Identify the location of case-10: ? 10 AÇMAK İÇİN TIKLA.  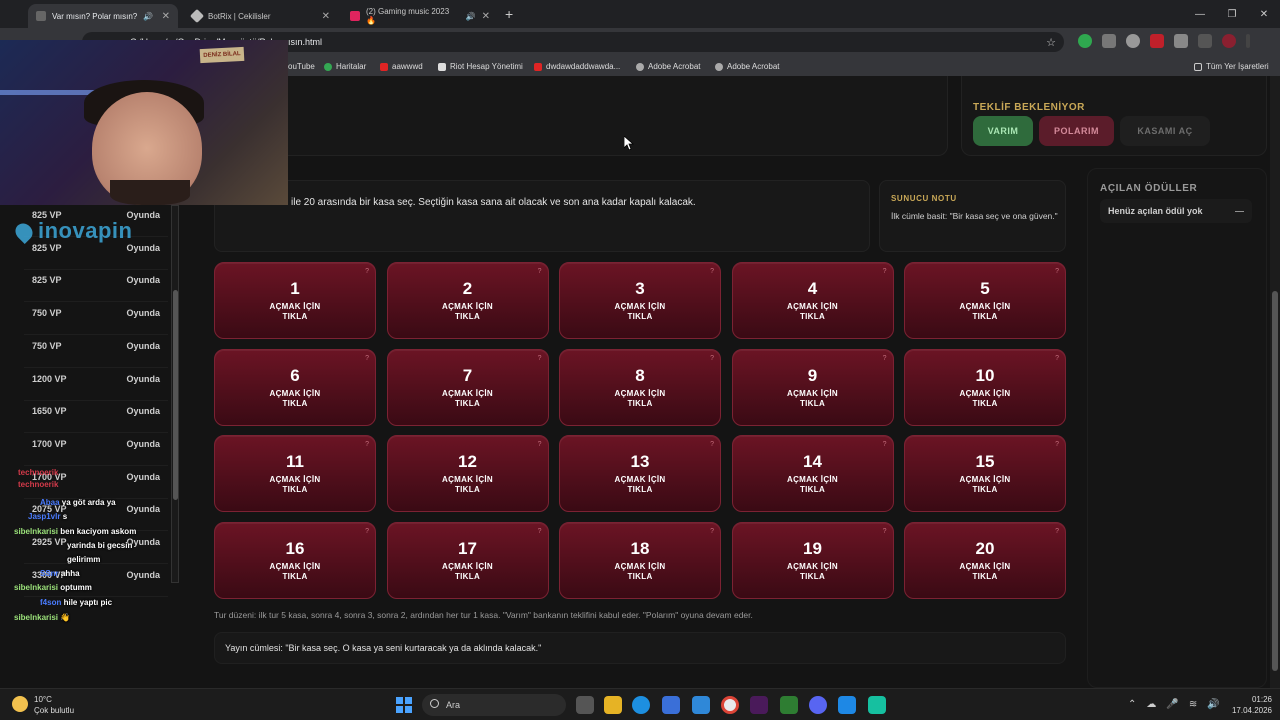
(985, 387).